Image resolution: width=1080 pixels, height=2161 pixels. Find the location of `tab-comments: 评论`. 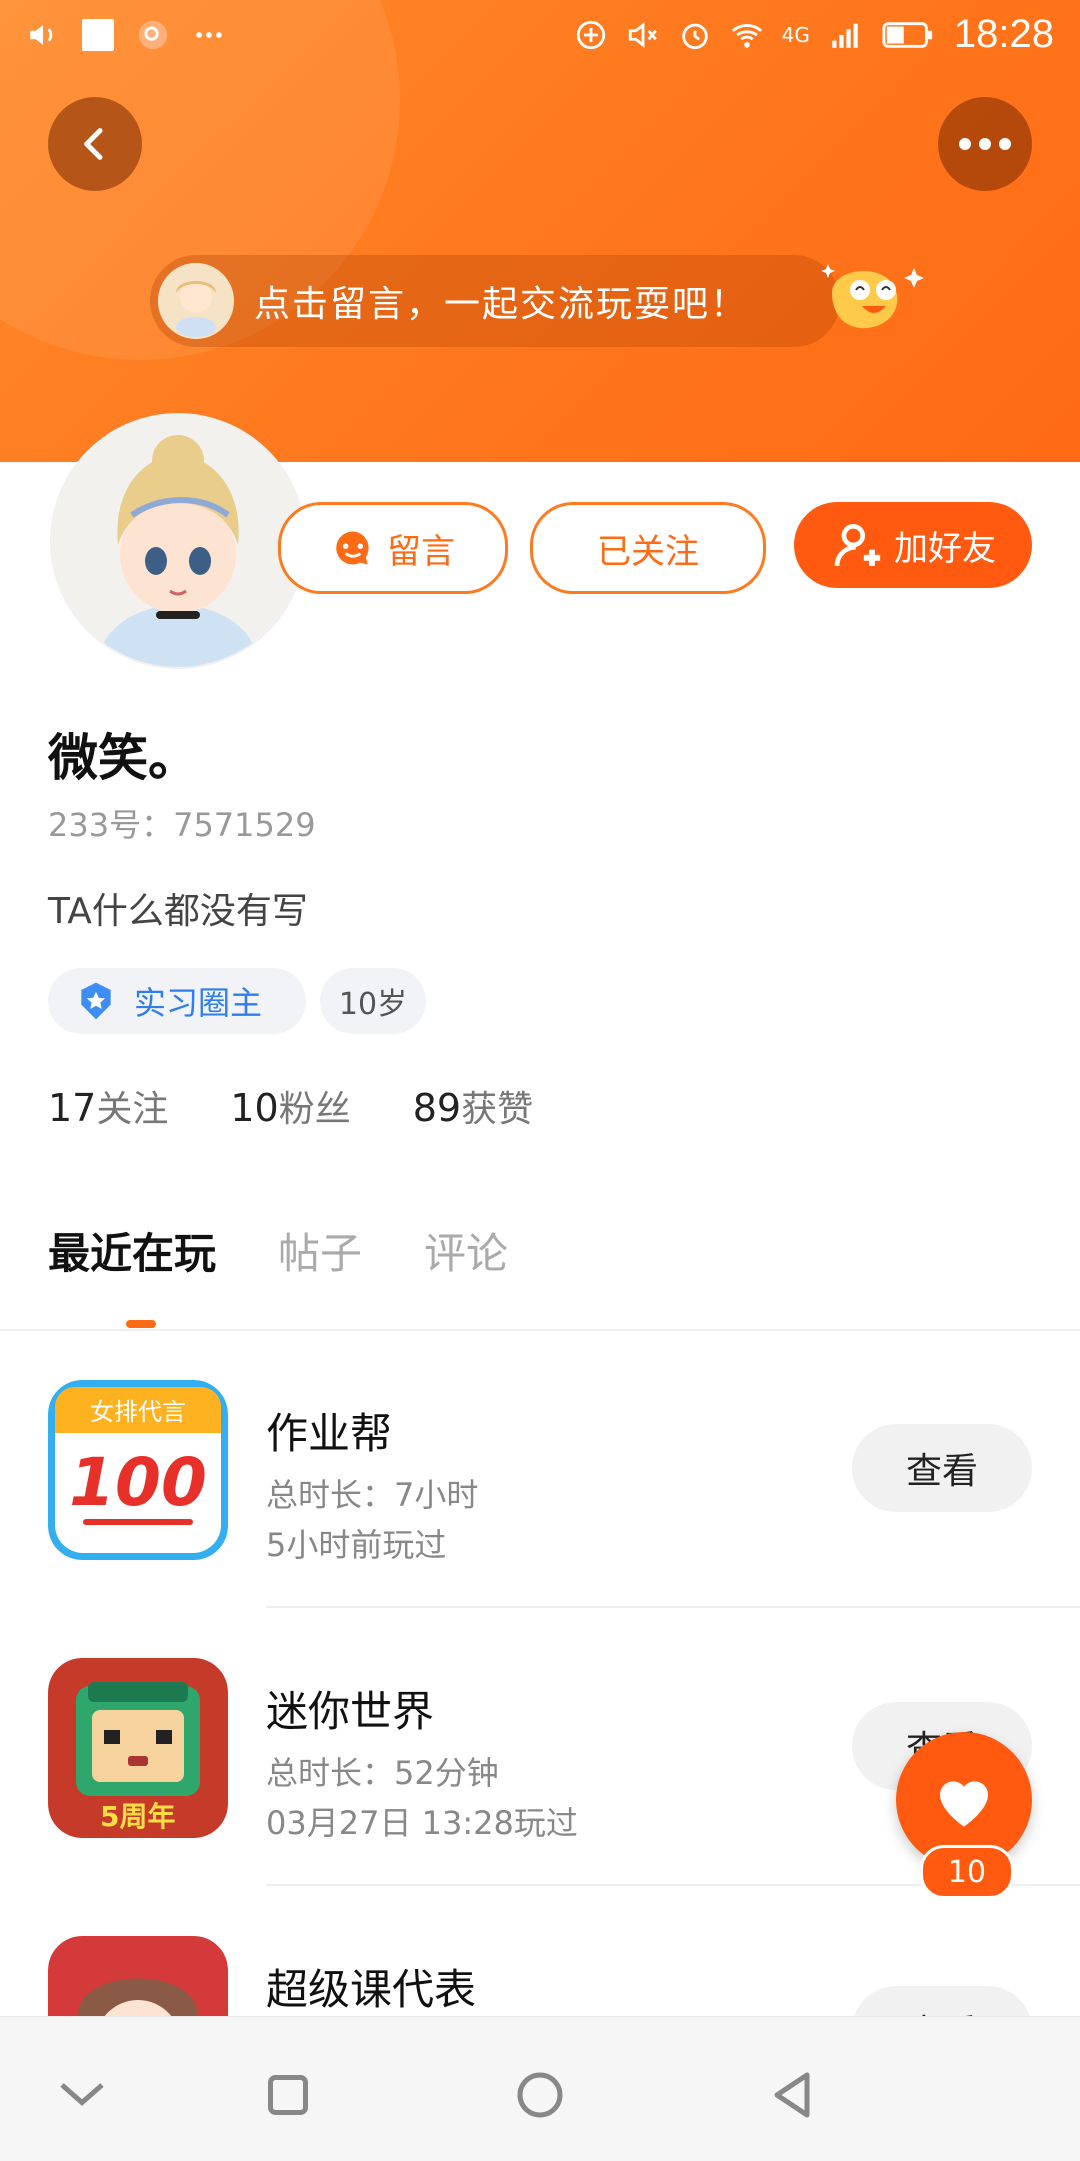

tab-comments: 评论 is located at coordinates (466, 1250).